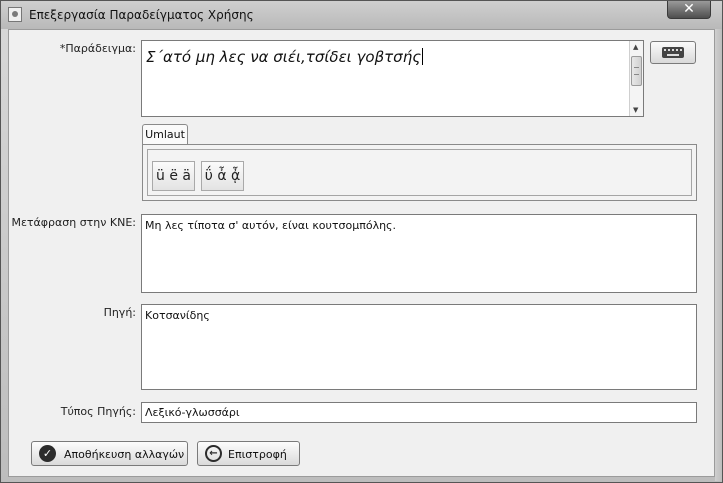 The image size is (723, 483). Describe the element at coordinates (15, 14) in the screenshot. I see `java-app-icon` at that location.